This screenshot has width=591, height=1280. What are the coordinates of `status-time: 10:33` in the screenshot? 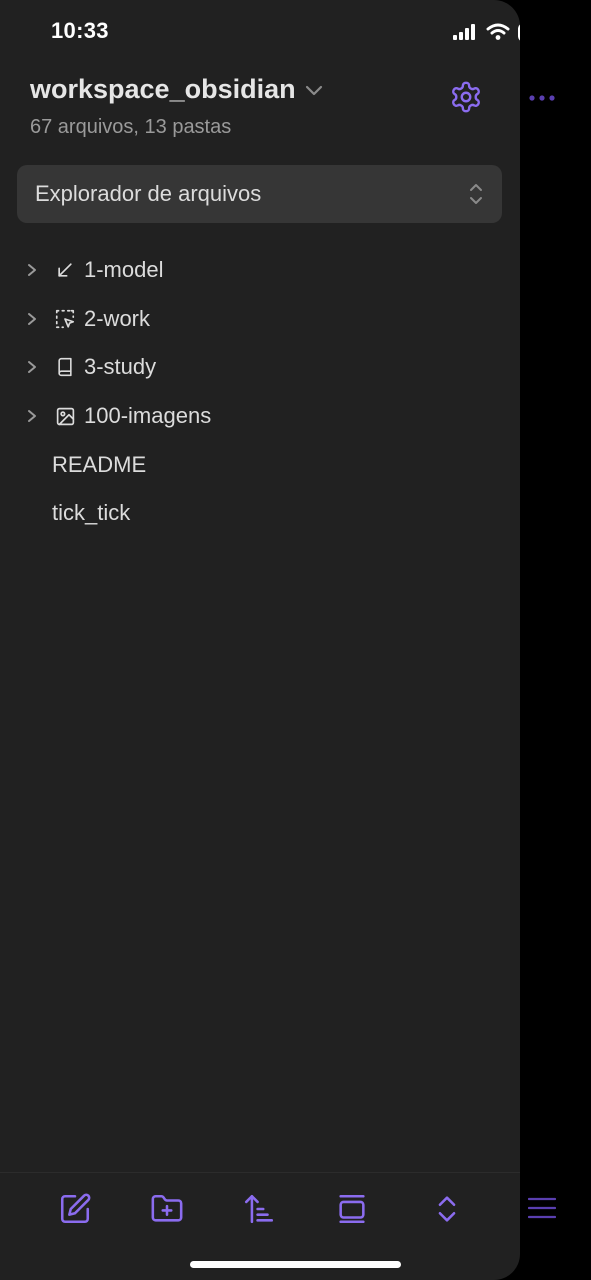 It's located at (80, 30).